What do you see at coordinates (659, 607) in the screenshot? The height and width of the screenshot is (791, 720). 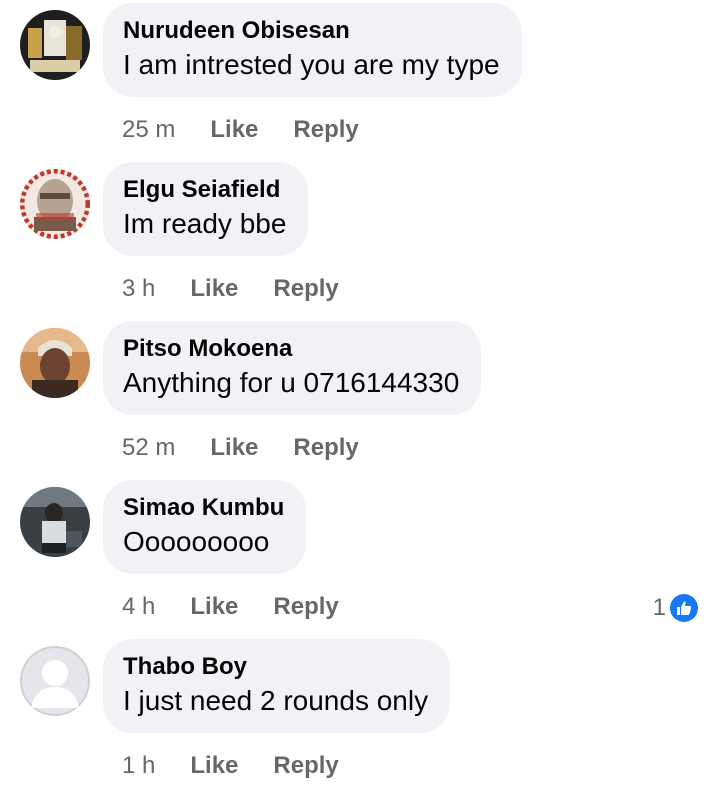 I see `reaction-count: 1` at bounding box center [659, 607].